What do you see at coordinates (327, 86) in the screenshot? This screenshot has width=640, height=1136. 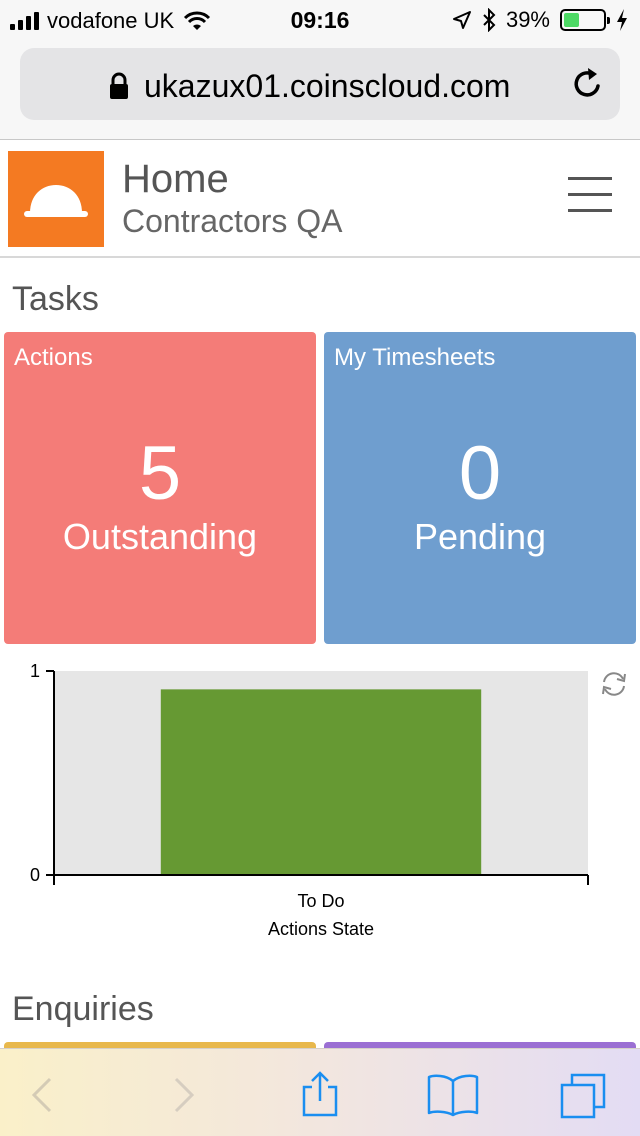 I see `url-text: ukazux01.coinscloud.com` at bounding box center [327, 86].